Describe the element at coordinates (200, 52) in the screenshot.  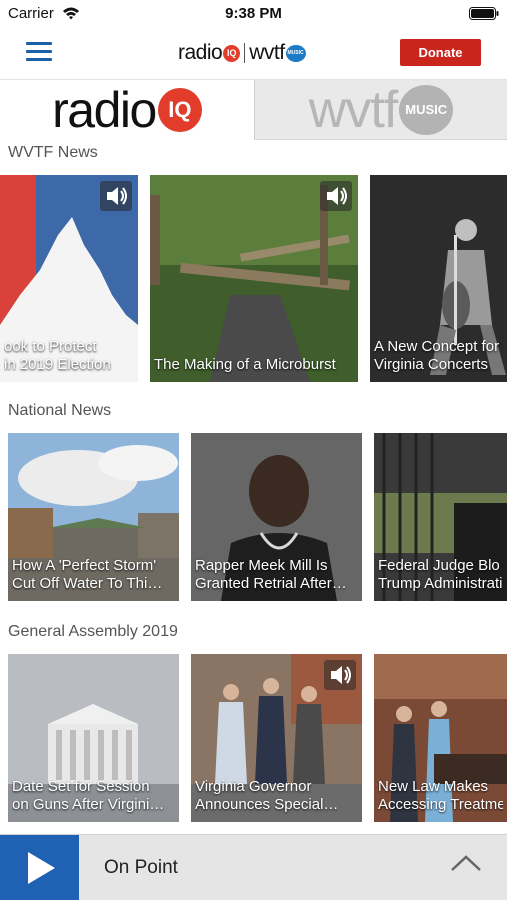
I see `logo-radio-text: radio` at that location.